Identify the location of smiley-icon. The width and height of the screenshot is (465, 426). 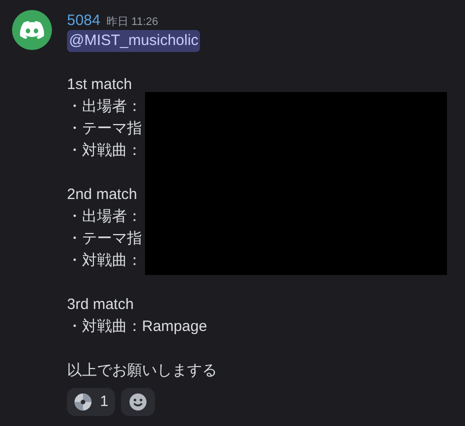
(138, 402).